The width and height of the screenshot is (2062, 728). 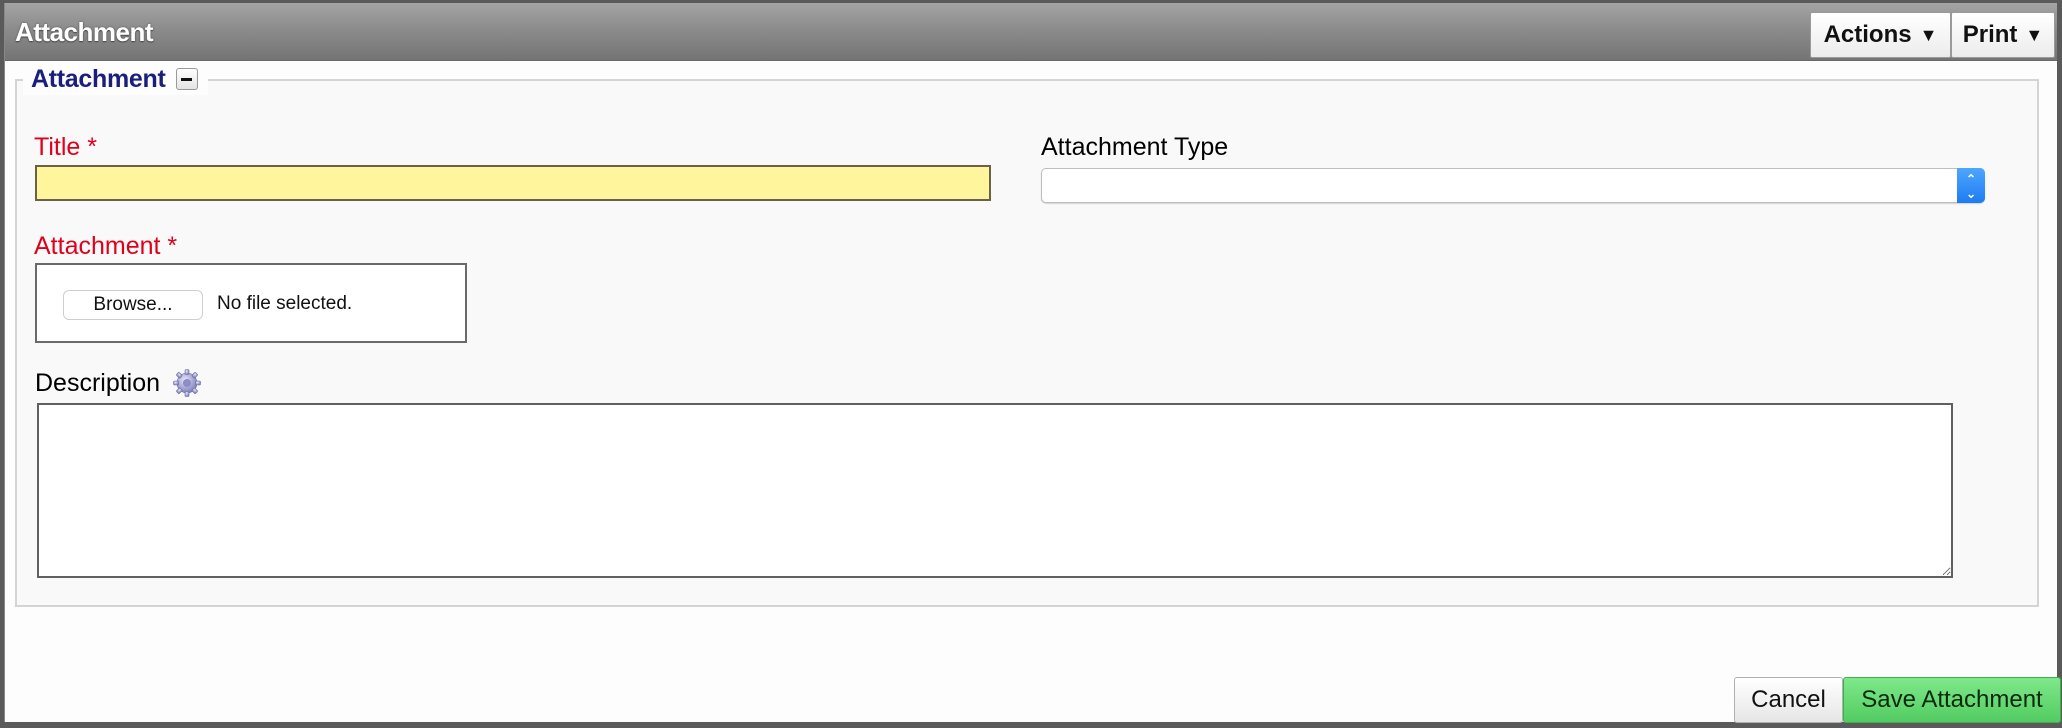 What do you see at coordinates (84, 32) in the screenshot?
I see `dialog-title: Attachment` at bounding box center [84, 32].